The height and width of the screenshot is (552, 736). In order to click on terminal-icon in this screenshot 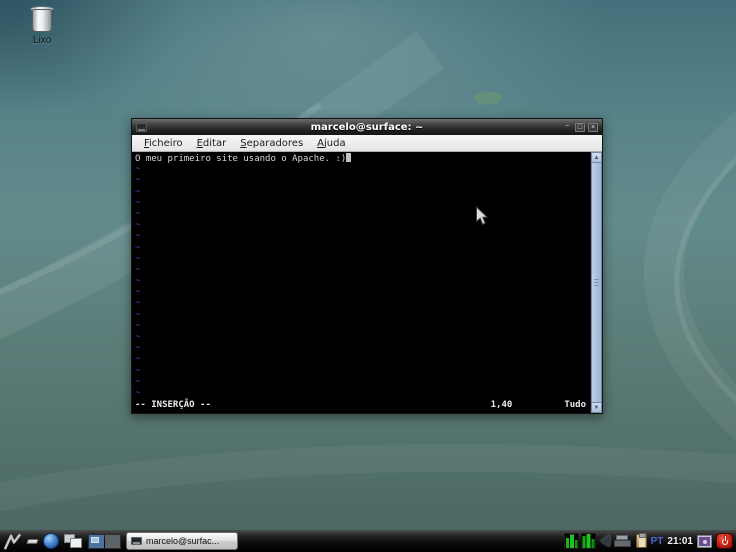, I will do `click(136, 541)`.